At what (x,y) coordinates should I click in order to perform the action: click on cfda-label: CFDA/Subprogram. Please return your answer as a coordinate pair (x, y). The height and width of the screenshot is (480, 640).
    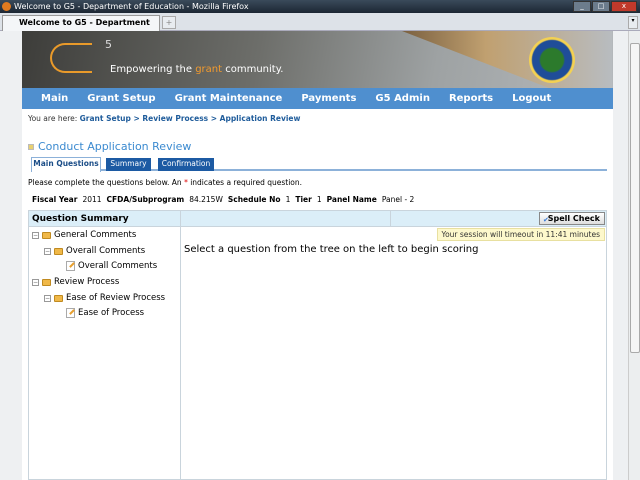
    Looking at the image, I should click on (145, 199).